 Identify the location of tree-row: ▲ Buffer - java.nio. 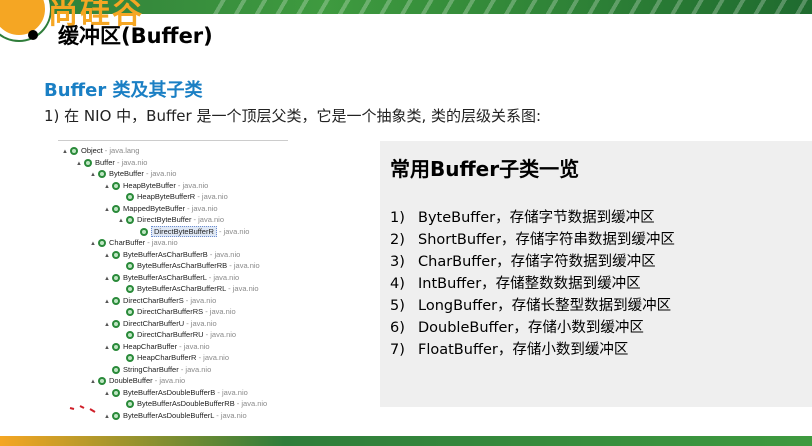
(111, 162).